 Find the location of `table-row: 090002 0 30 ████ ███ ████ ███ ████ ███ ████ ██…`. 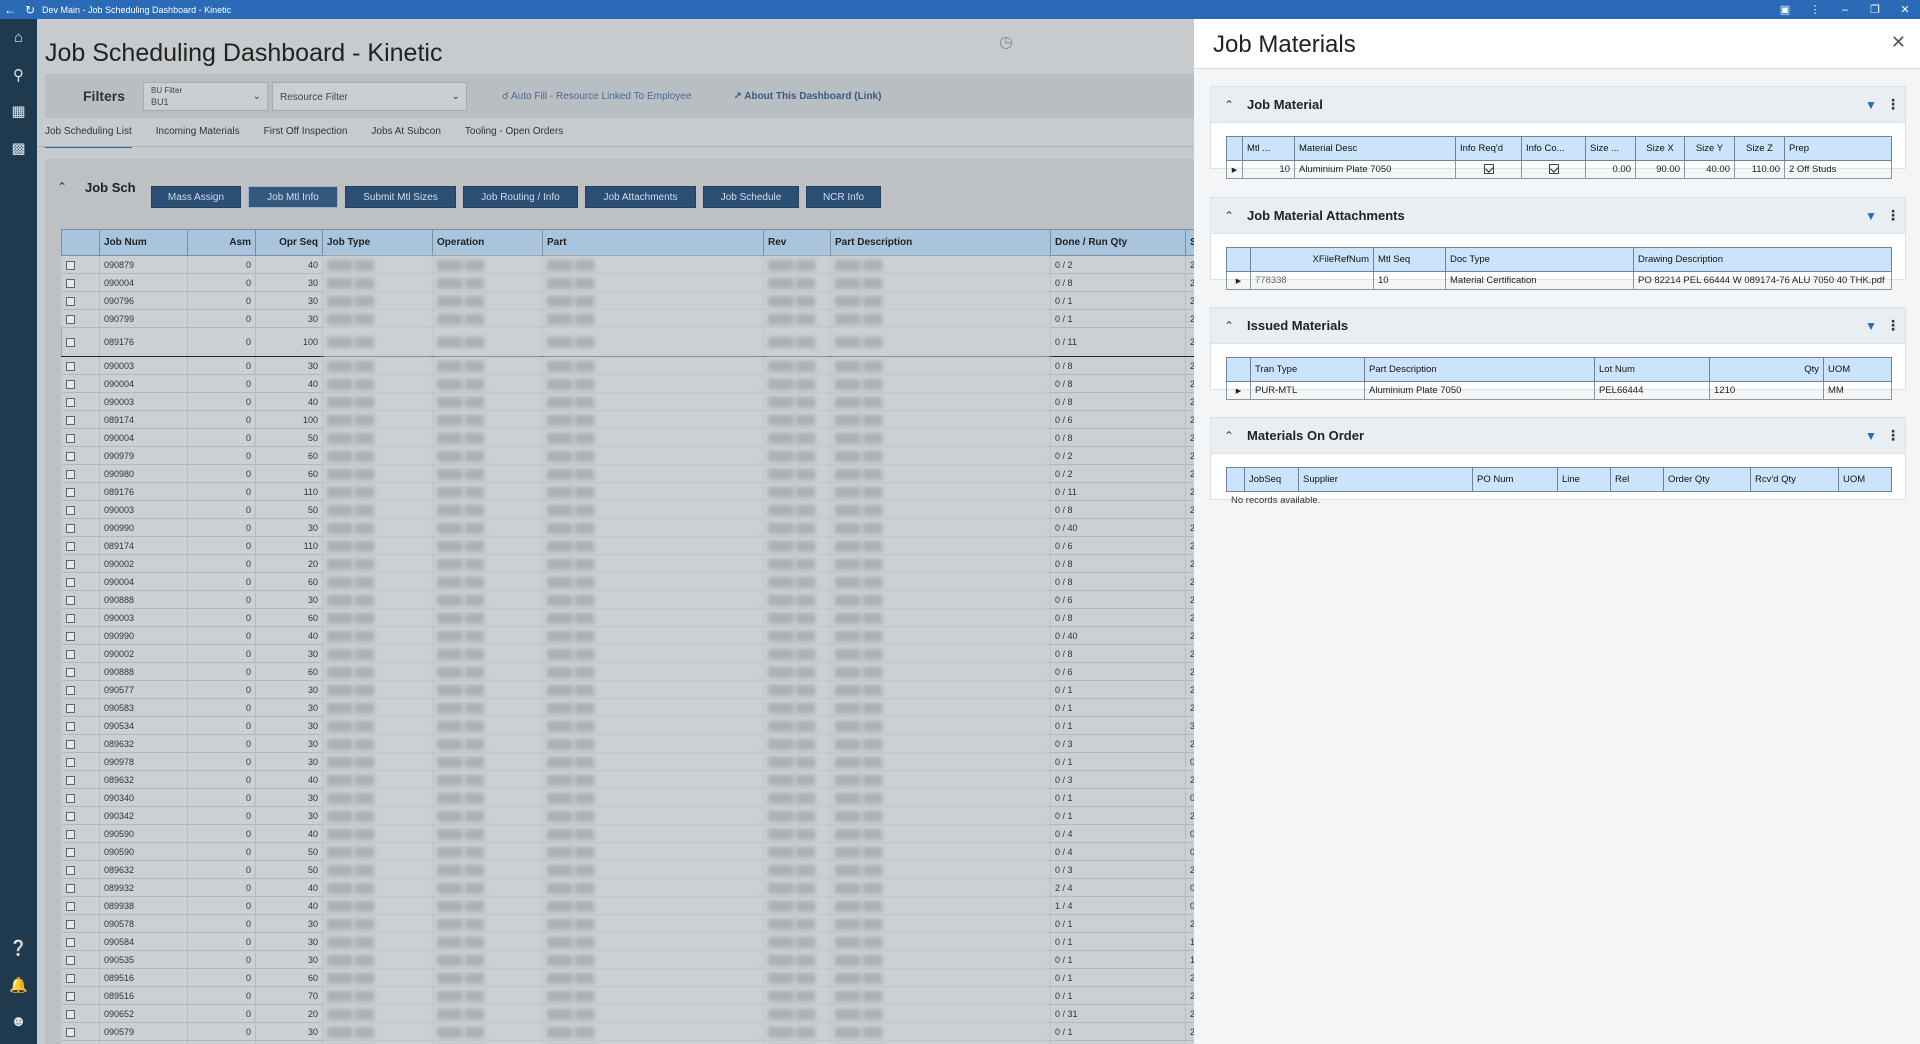

table-row: 090002 0 30 ████ ███ ████ ███ ████ ███ ████ ██… is located at coordinates (627, 653).